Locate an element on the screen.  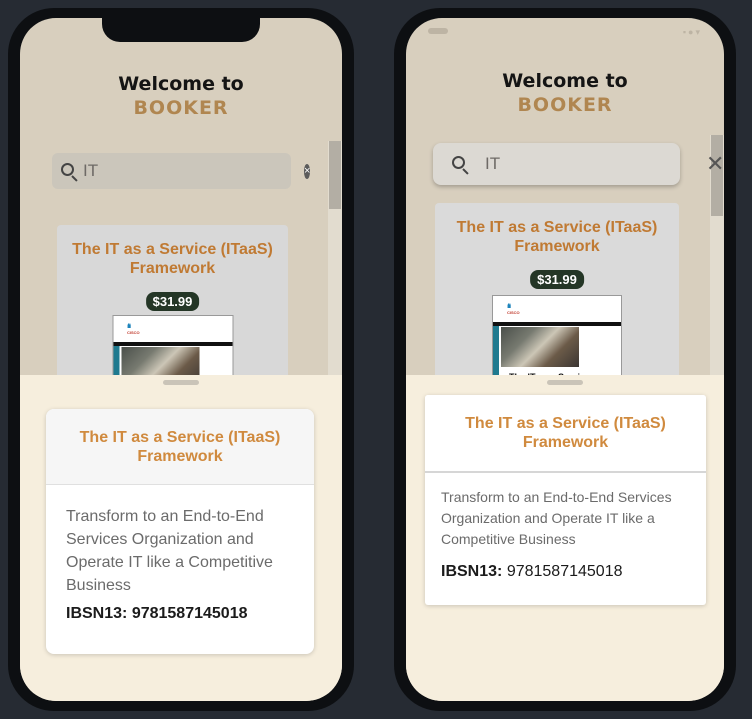
clear-icon: ✕ is located at coordinates (715, 164).